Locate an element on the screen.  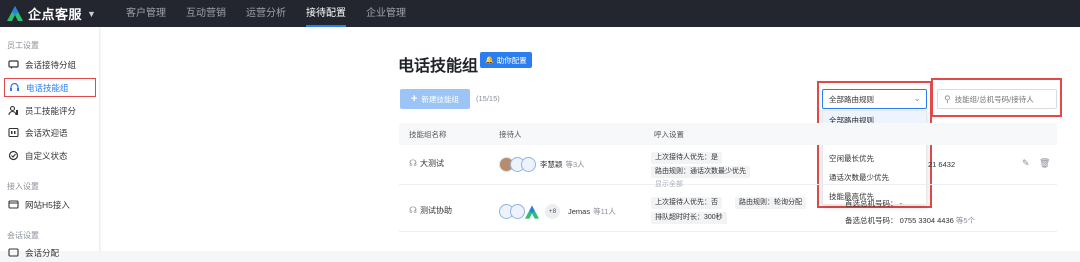
agent-avatars: +8 Jemas 等11人 is located at coordinates (557, 211).